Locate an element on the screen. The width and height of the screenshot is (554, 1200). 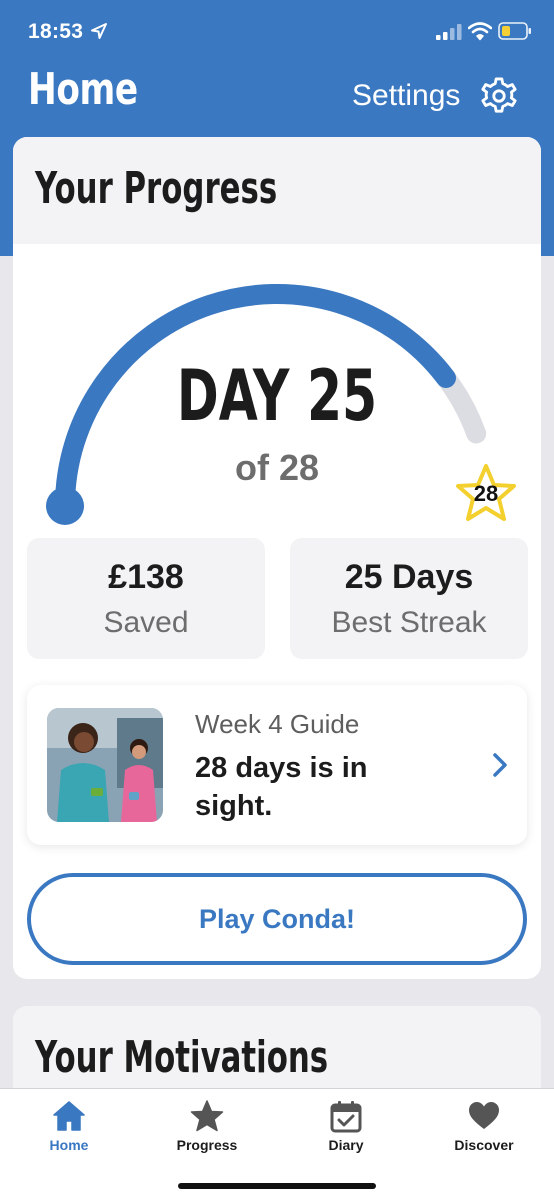
guide-title: 28 days is in sight. is located at coordinates (281, 787).